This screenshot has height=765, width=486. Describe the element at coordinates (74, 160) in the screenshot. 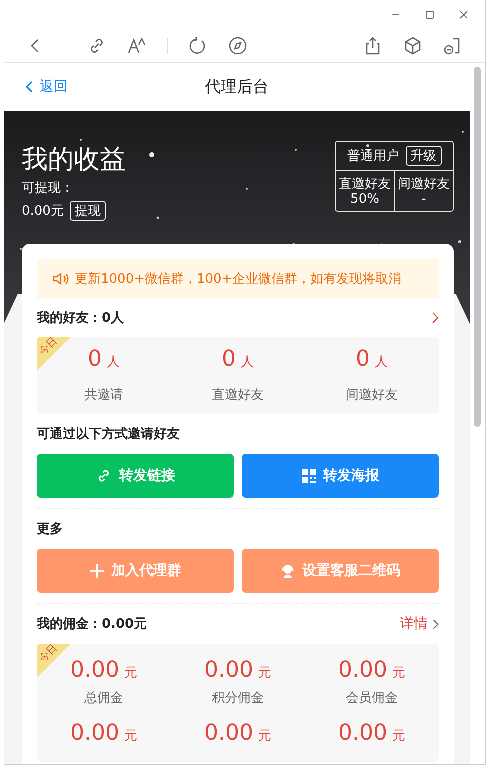

I see `earnings-title: 我的收益` at that location.